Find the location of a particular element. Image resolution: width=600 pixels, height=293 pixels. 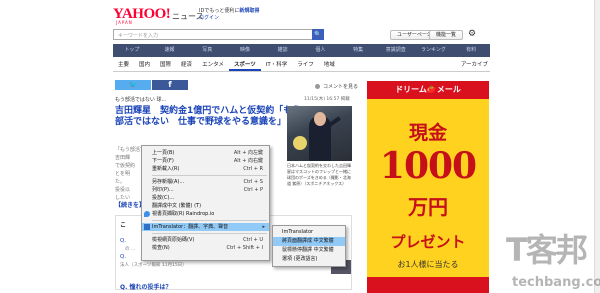

category-nav: 主要 国内 国際 経済 エンタメ スポーツ IT・科学 ライフ 地域 アーカイブ is located at coordinates (301, 65).